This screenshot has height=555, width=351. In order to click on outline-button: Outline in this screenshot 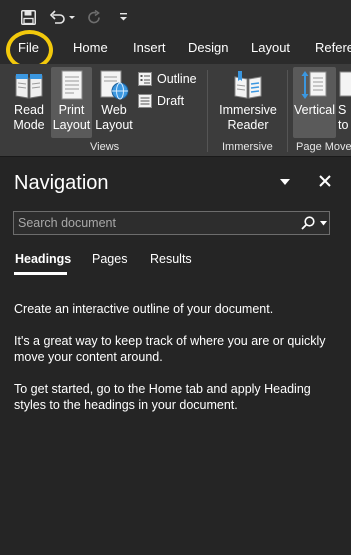, I will do `click(167, 79)`.